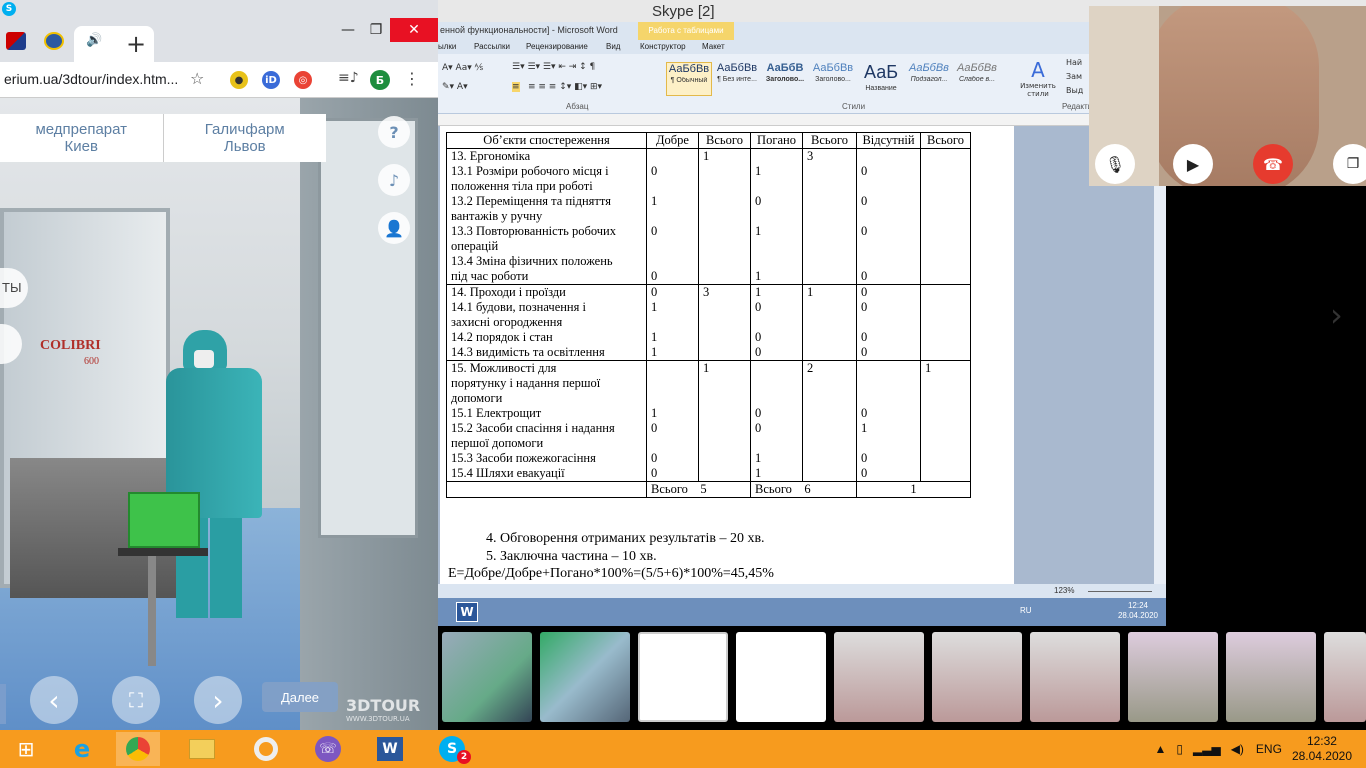 The image size is (1366, 768). I want to click on taskbar-chrome, so click(138, 749).